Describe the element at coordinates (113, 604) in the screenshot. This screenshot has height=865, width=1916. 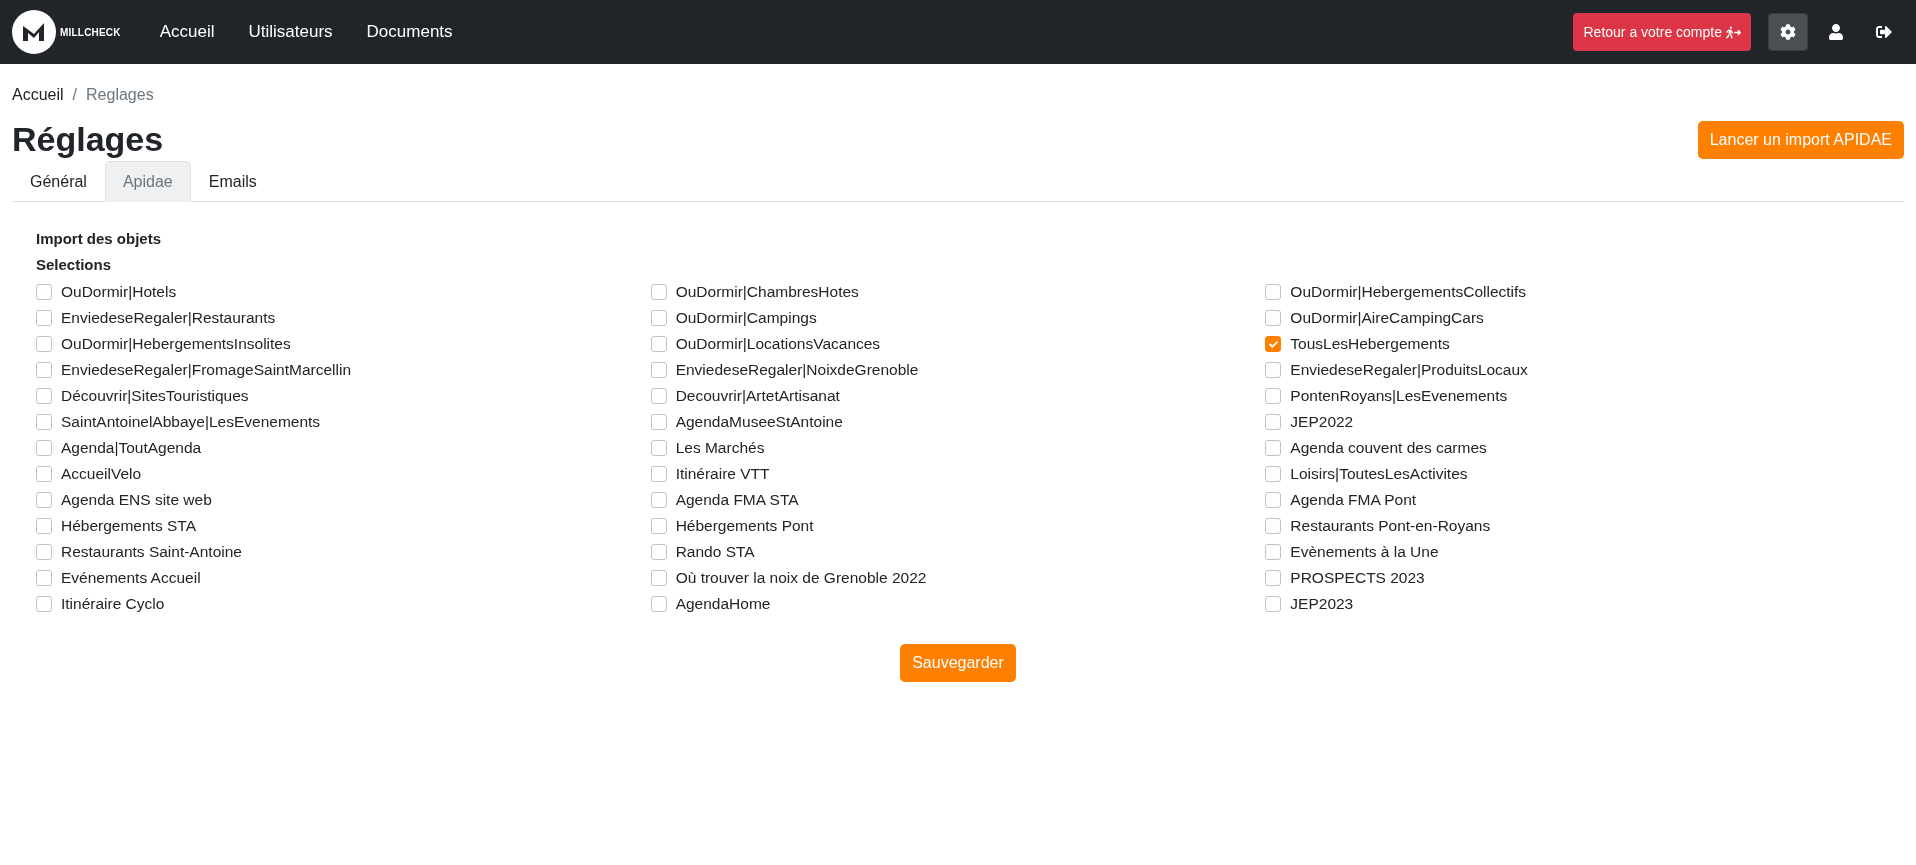
I see `checkbox-label: Itinéraire Cyclo` at that location.